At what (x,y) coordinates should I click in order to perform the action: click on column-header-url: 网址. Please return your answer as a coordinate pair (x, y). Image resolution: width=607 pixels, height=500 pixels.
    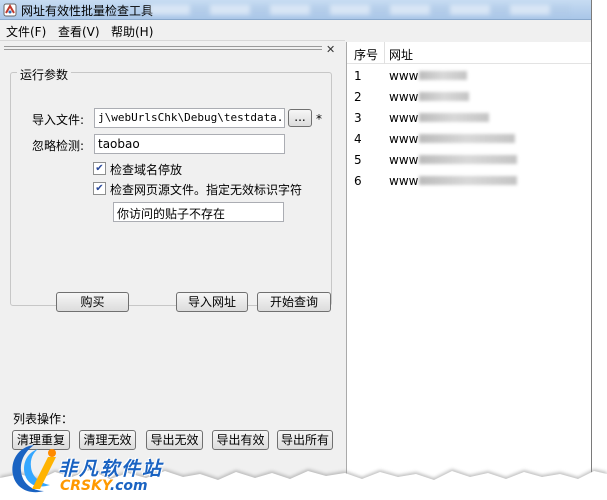
    Looking at the image, I should click on (401, 54).